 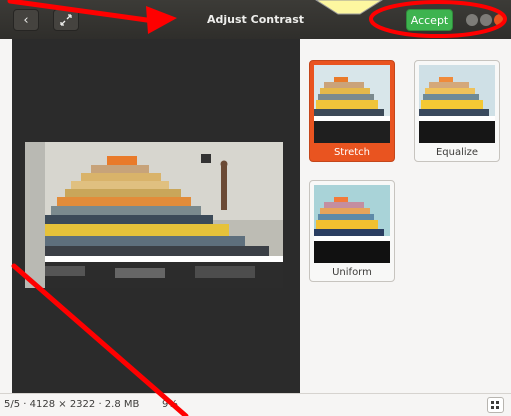 What do you see at coordinates (170, 404) in the screenshot?
I see `zoom-level: 9%` at bounding box center [170, 404].